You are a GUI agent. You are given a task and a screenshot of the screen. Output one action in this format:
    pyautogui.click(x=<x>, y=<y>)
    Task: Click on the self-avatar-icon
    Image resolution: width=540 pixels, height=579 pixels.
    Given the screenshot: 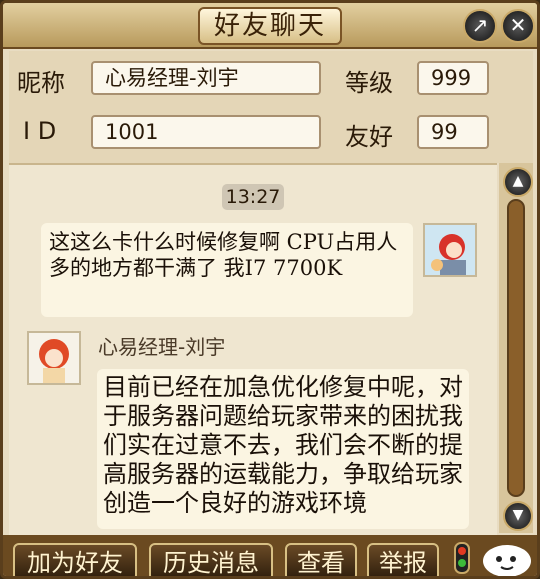 What is the action you would take?
    pyautogui.click(x=450, y=250)
    